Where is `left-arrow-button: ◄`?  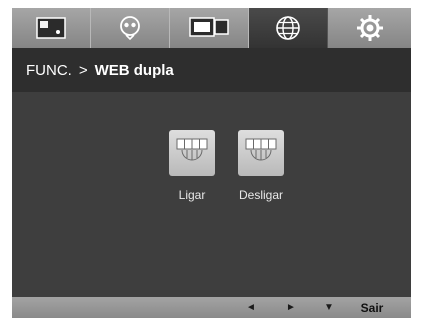 left-arrow-button: ◄ is located at coordinates (251, 307).